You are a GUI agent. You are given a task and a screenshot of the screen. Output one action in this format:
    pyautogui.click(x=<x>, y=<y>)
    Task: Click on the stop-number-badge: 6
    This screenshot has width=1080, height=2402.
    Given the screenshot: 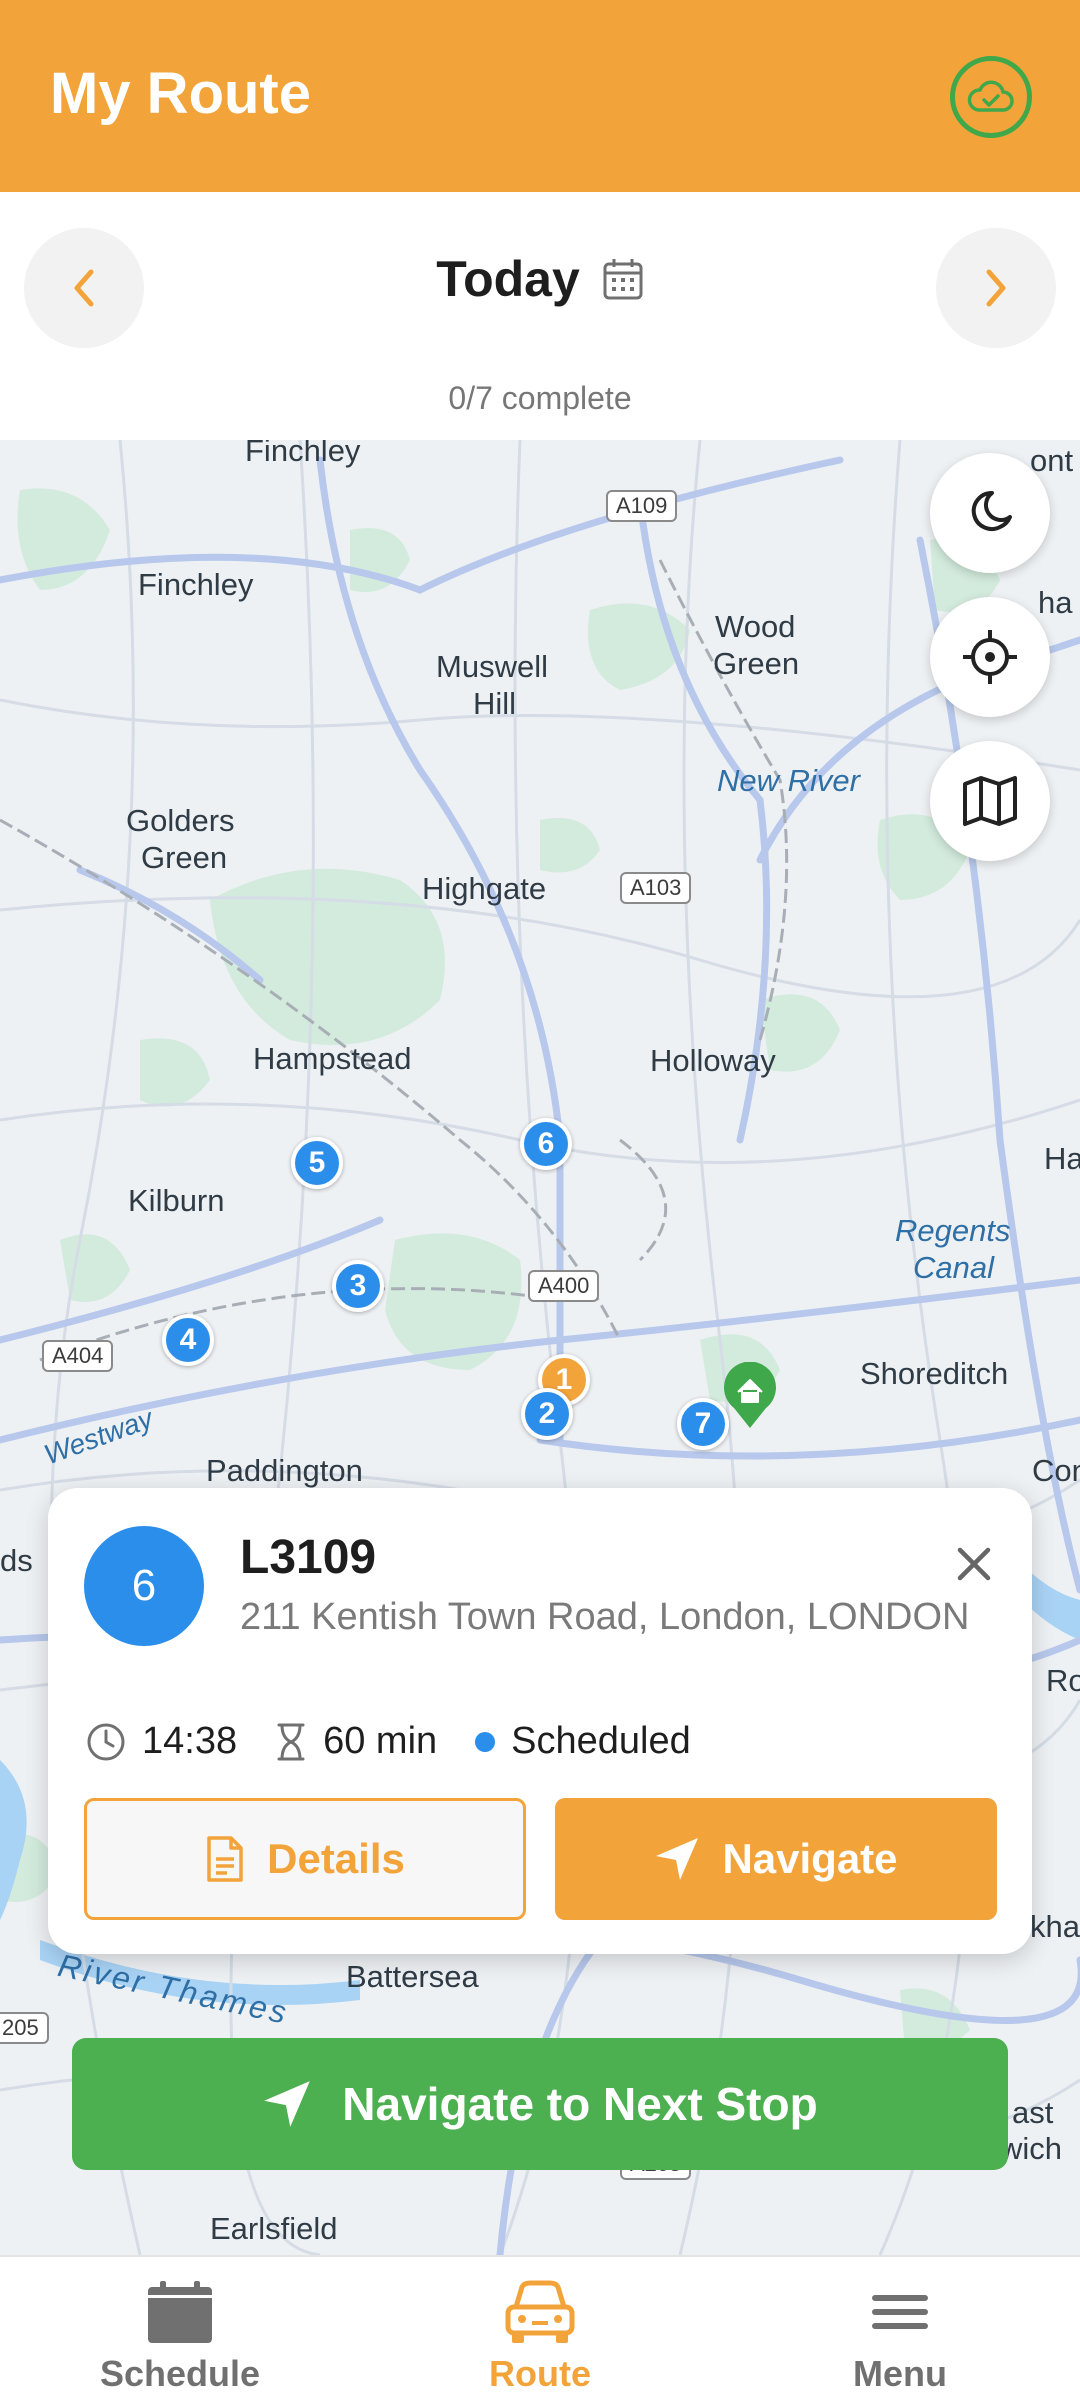 What is the action you would take?
    pyautogui.click(x=144, y=1586)
    